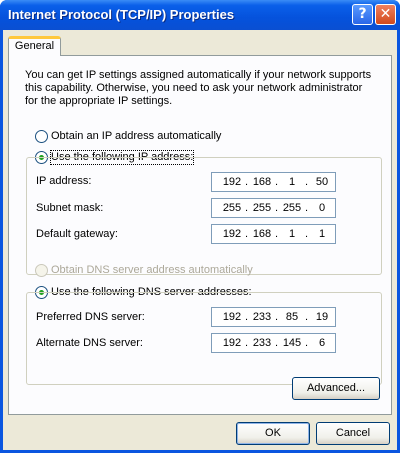 Image resolution: width=400 pixels, height=453 pixels. I want to click on dns-auto-radio-label: Obtain DNS server address automatically, so click(152, 270).